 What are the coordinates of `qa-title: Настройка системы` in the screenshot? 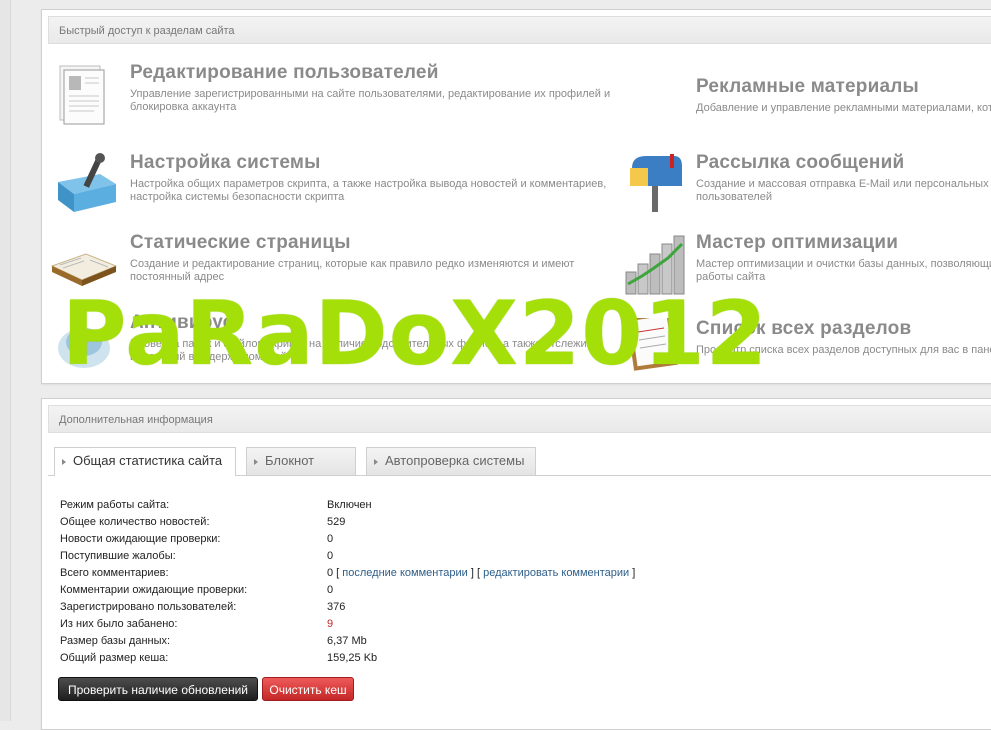 It's located at (225, 162).